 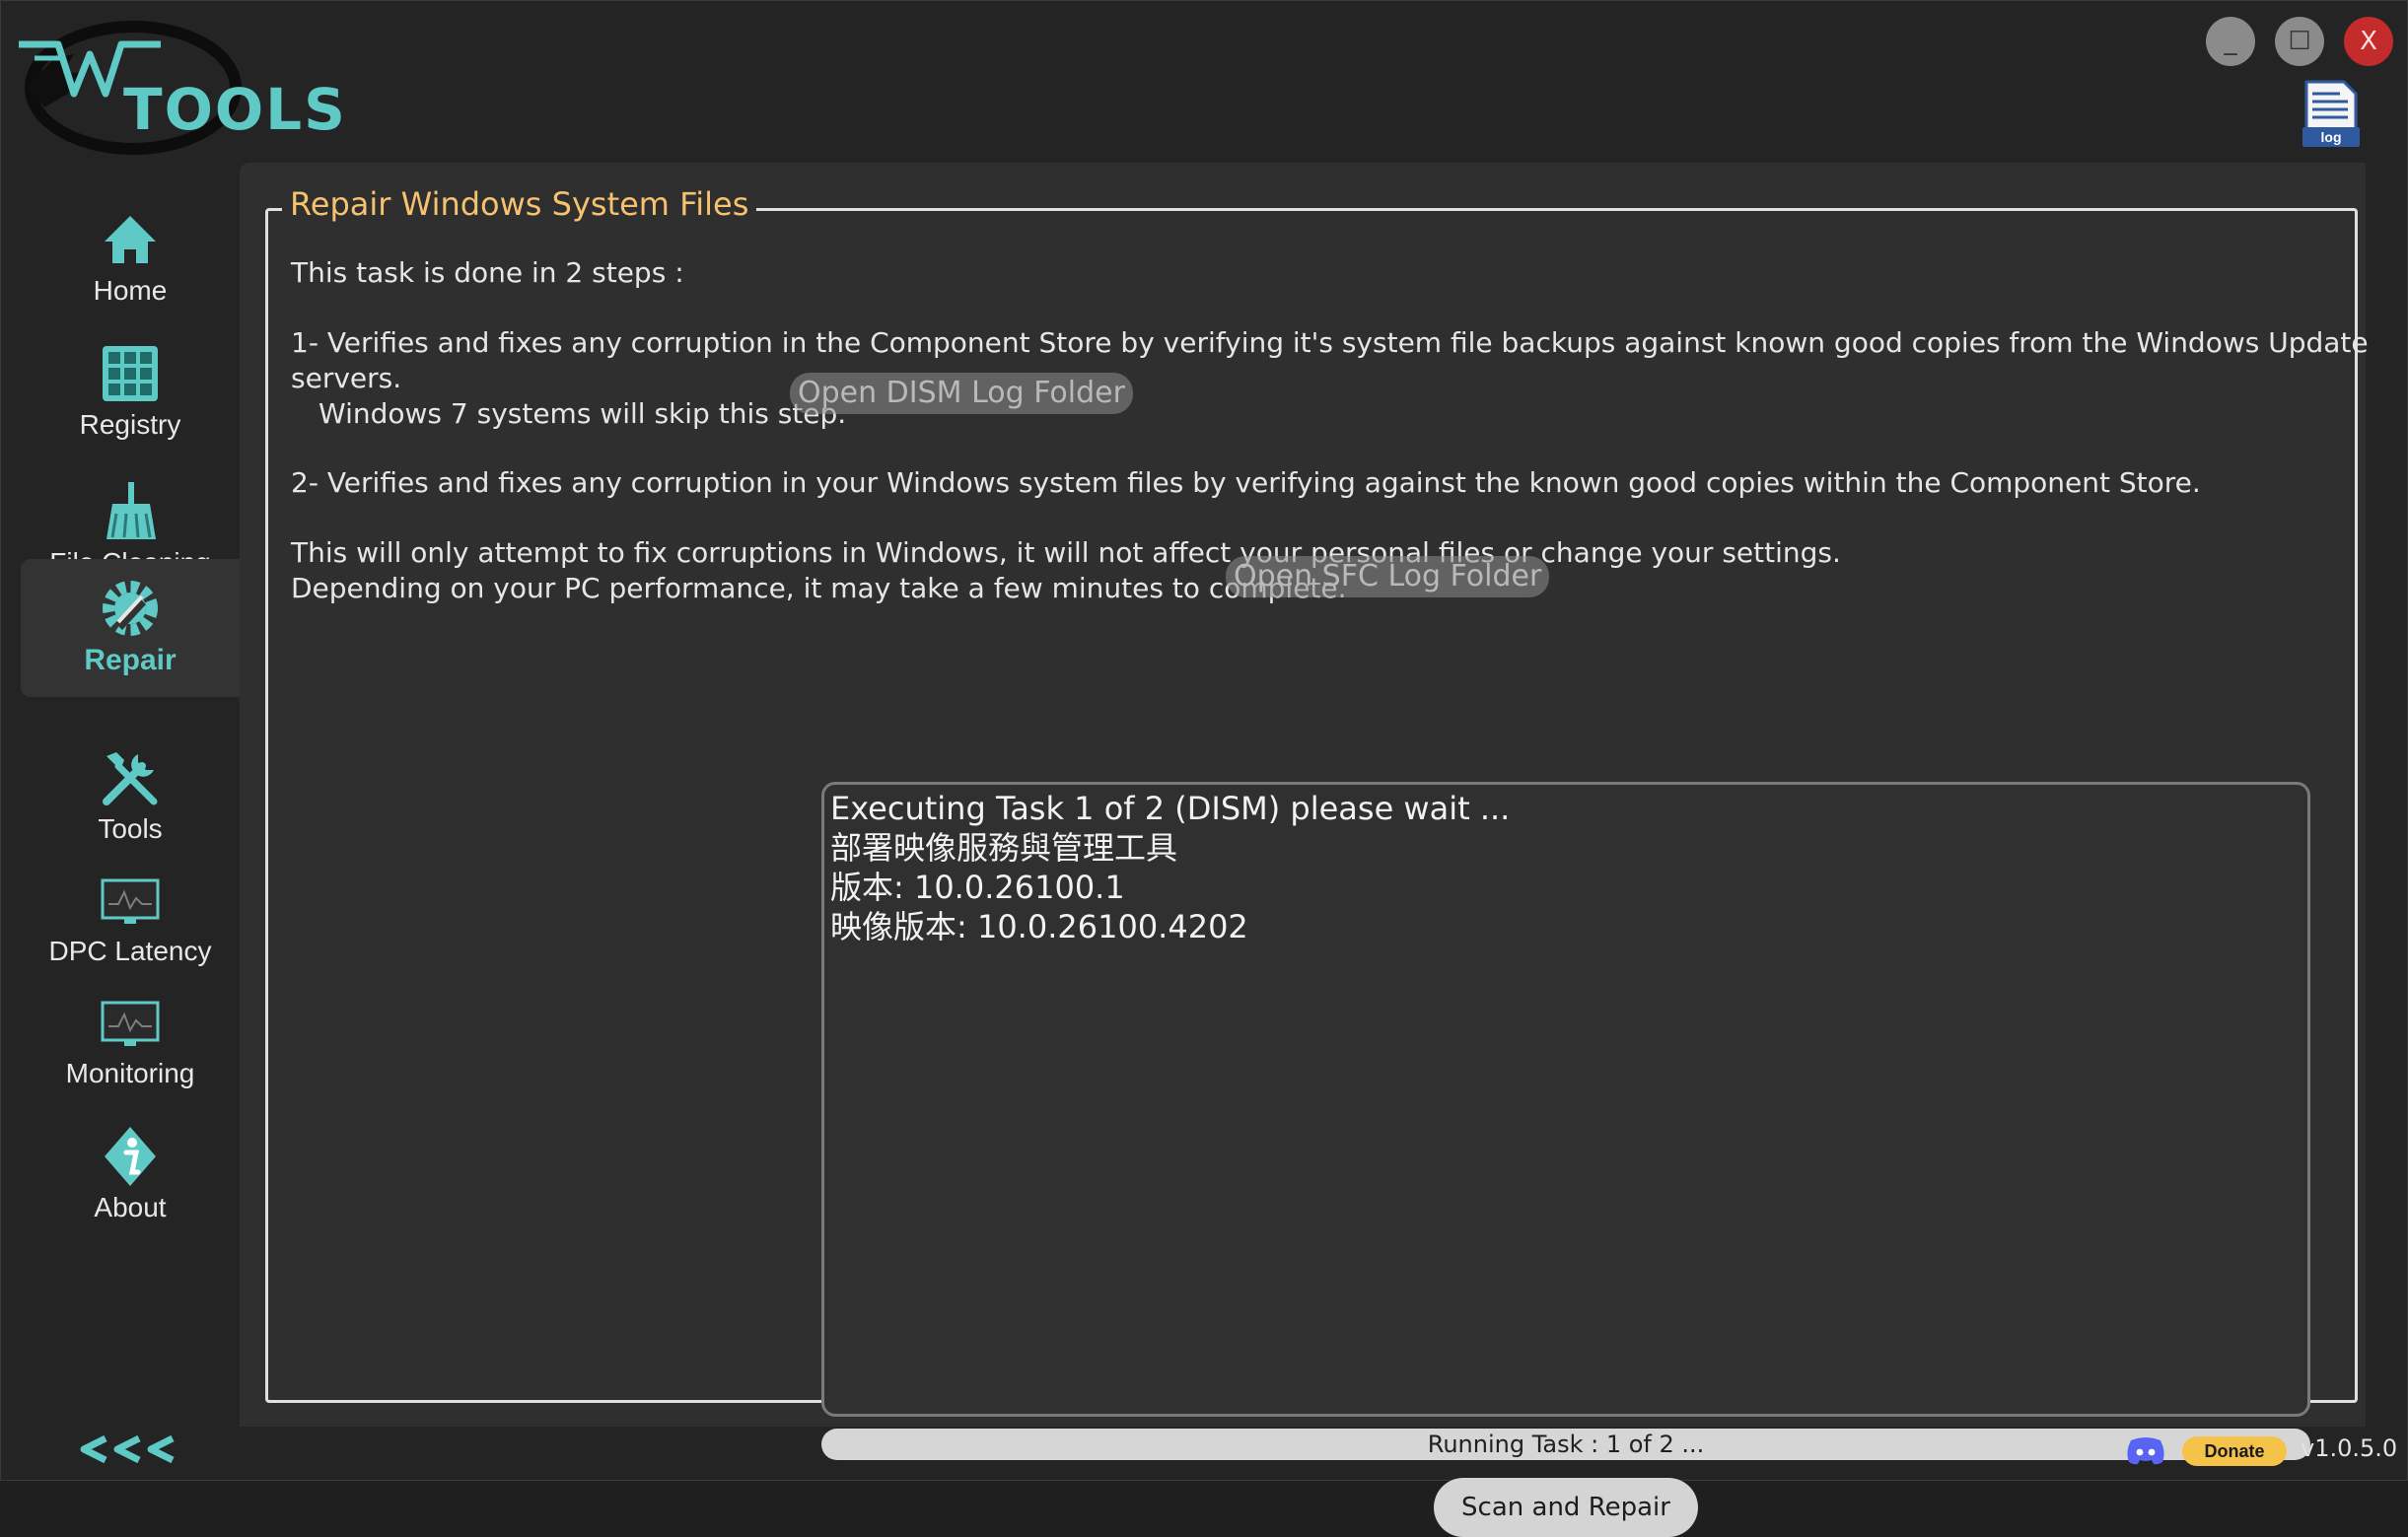 I want to click on sidebar-item-repair: Repair, so click(x=130, y=628).